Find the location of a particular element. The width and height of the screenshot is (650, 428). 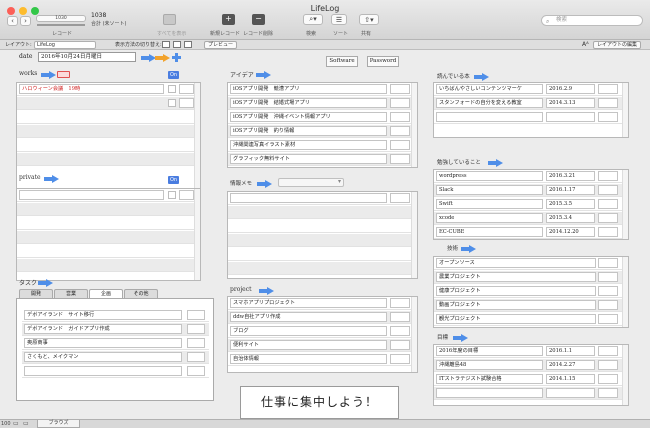

goals-row: 沖縄離島48 2014.2.27 is located at coordinates (529, 365).